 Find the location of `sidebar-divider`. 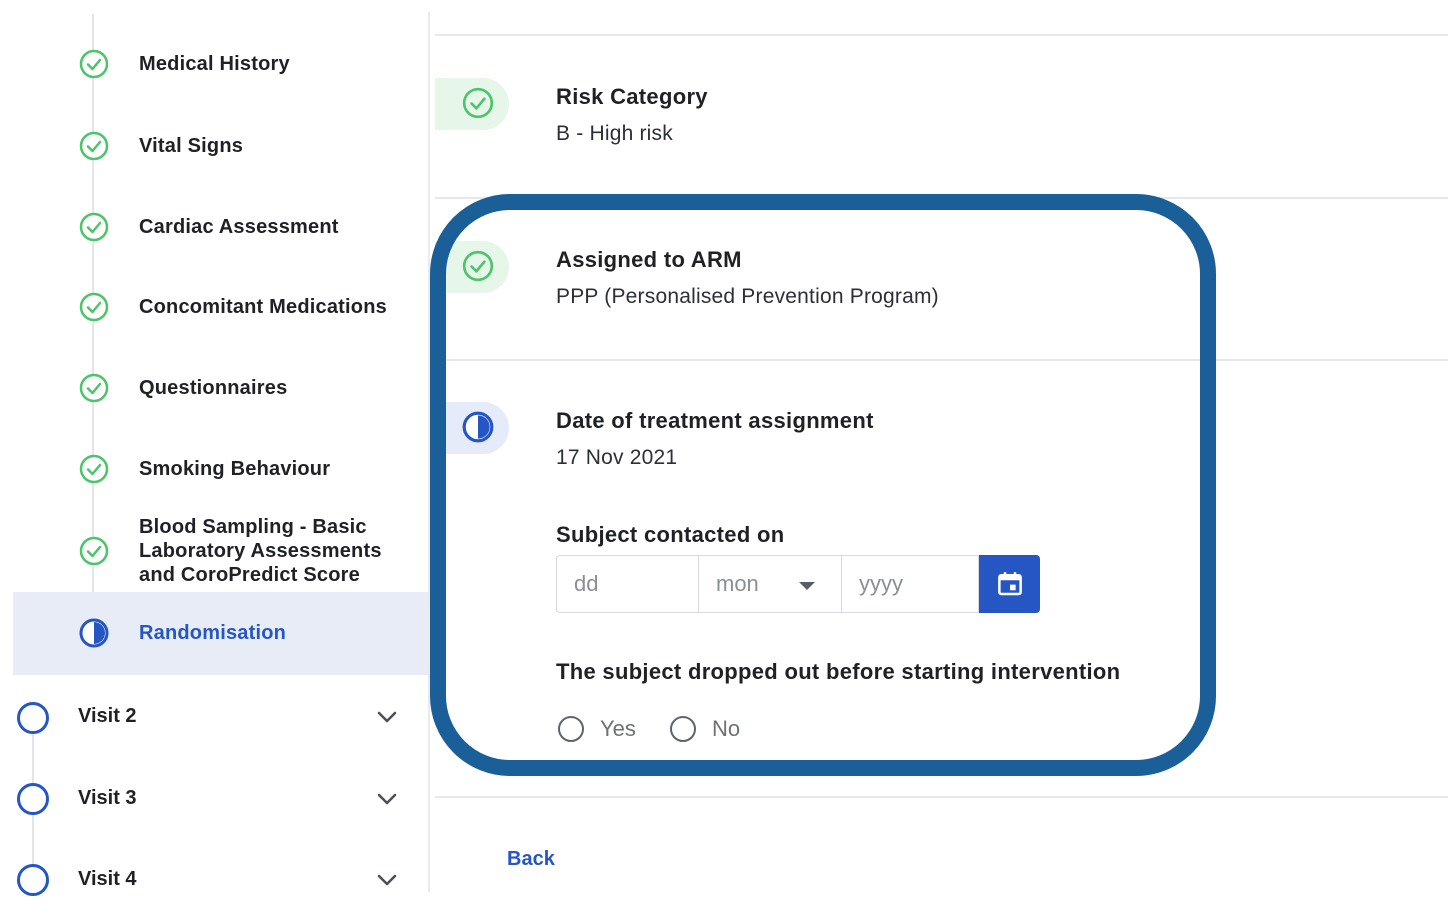

sidebar-divider is located at coordinates (429, 452).